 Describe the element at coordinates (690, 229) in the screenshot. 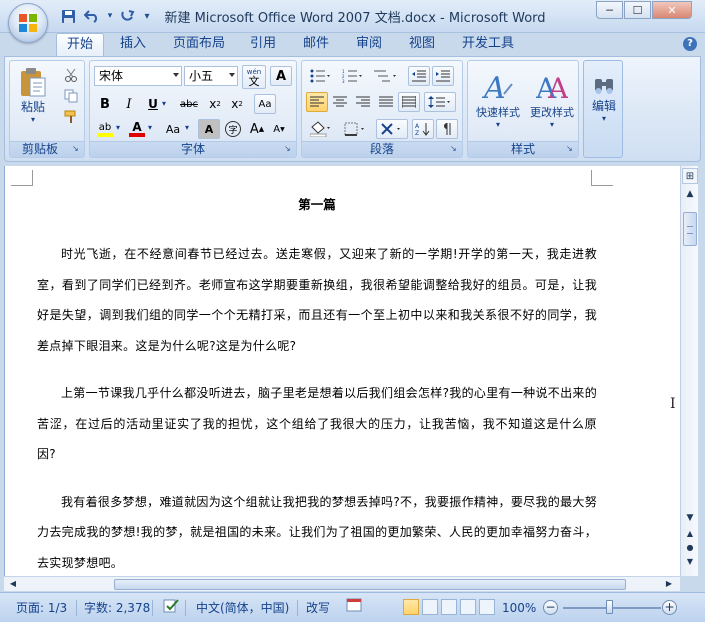

I see `vertical-scroll-thumb` at that location.